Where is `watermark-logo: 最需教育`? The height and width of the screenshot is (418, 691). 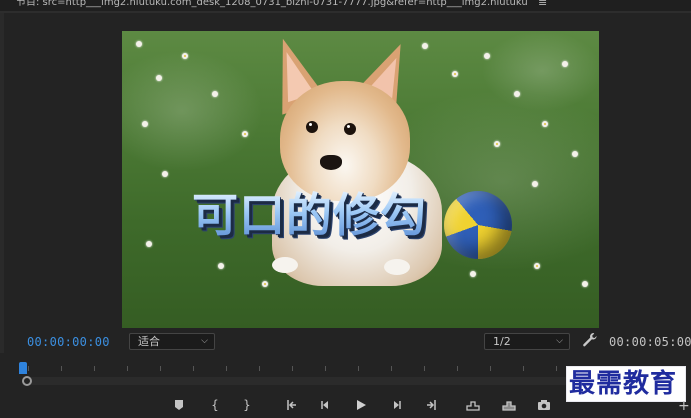
watermark-logo: 最需教育 is located at coordinates (626, 384).